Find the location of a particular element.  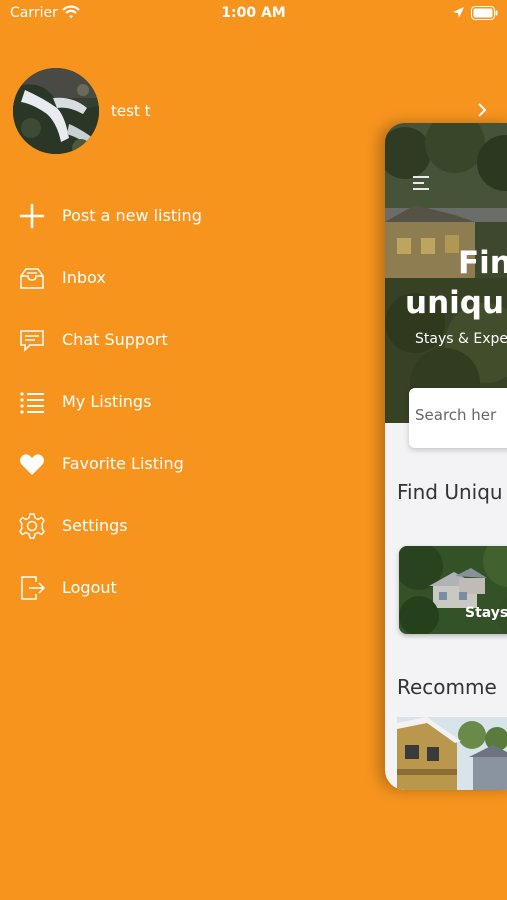

list-icon is located at coordinates (32, 403).